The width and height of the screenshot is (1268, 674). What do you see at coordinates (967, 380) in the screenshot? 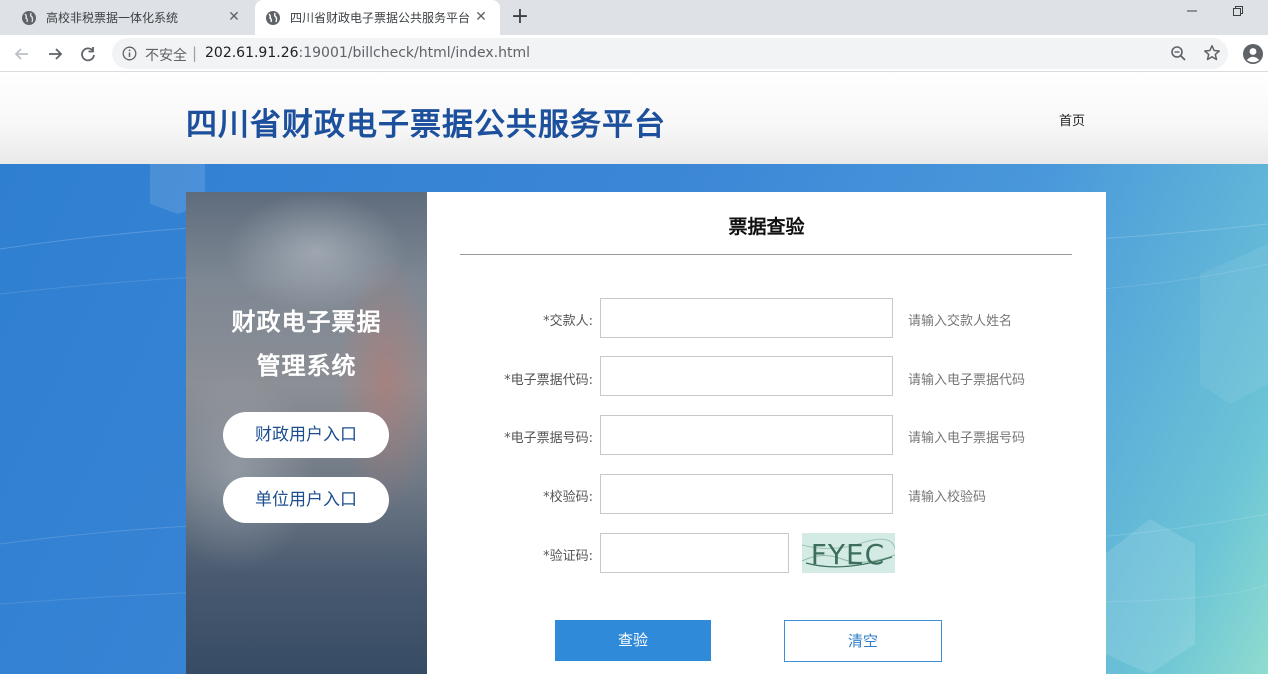
I see `bill-code-hint: 请输入电子票据代码` at bounding box center [967, 380].